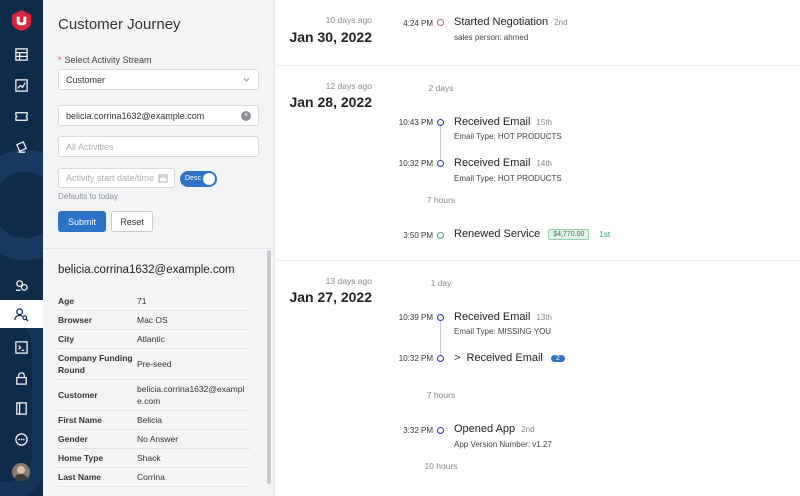 This screenshot has width=800, height=496. I want to click on sort-order-toggle: Desc, so click(198, 179).